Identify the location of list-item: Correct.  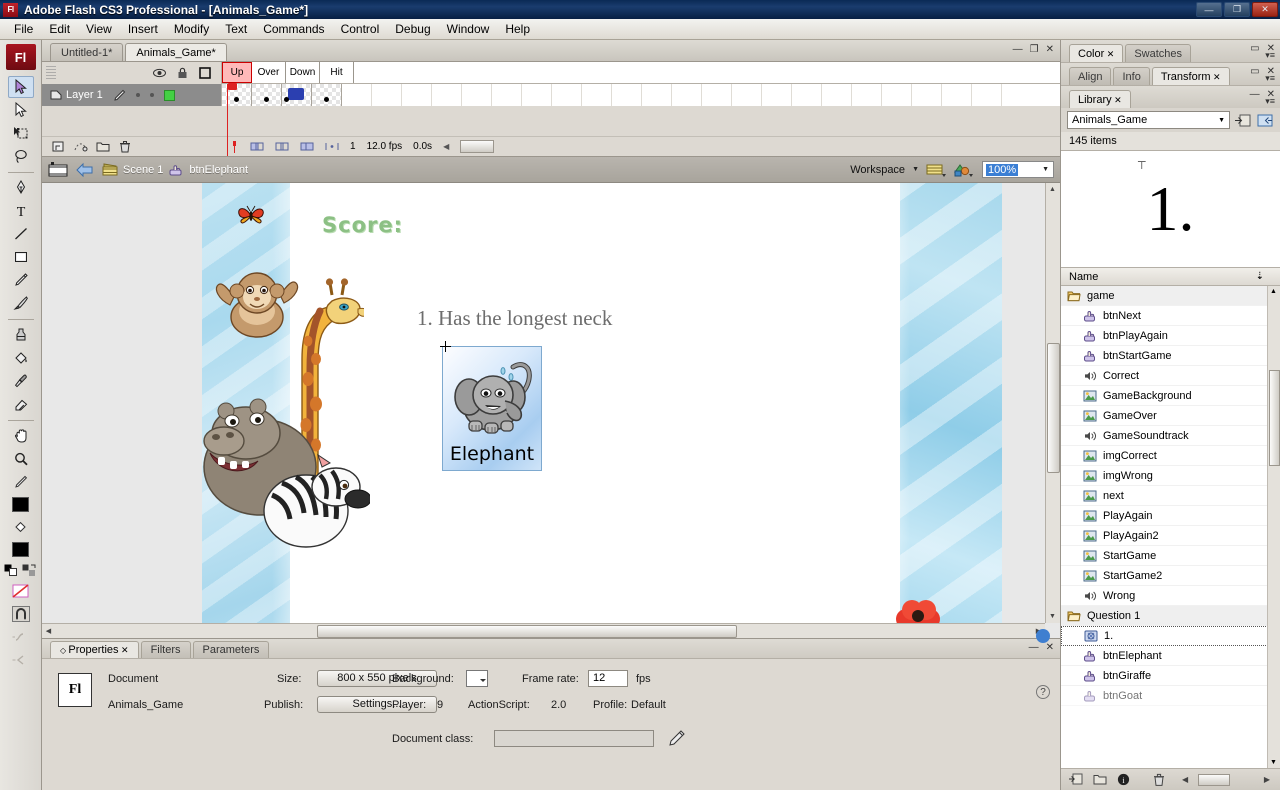
(1170, 376).